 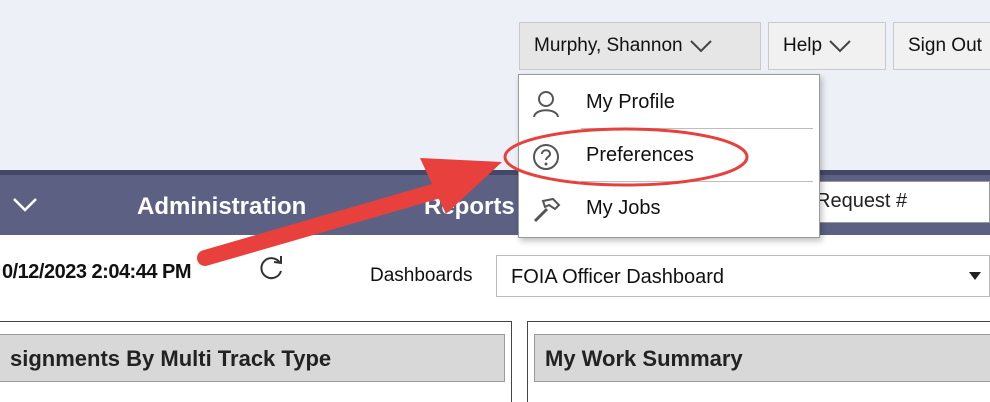 I want to click on panel-assignments: signments By Multi Track Type, so click(x=256, y=361).